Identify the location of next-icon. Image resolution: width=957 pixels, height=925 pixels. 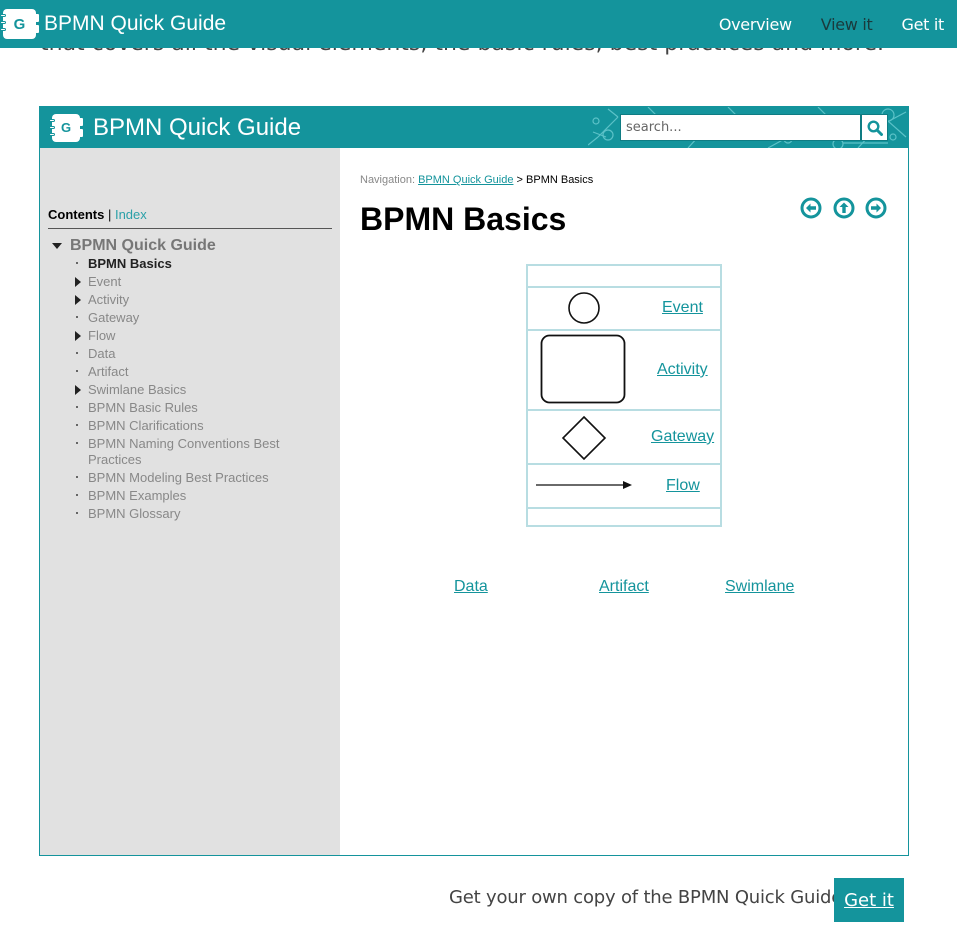
(876, 208).